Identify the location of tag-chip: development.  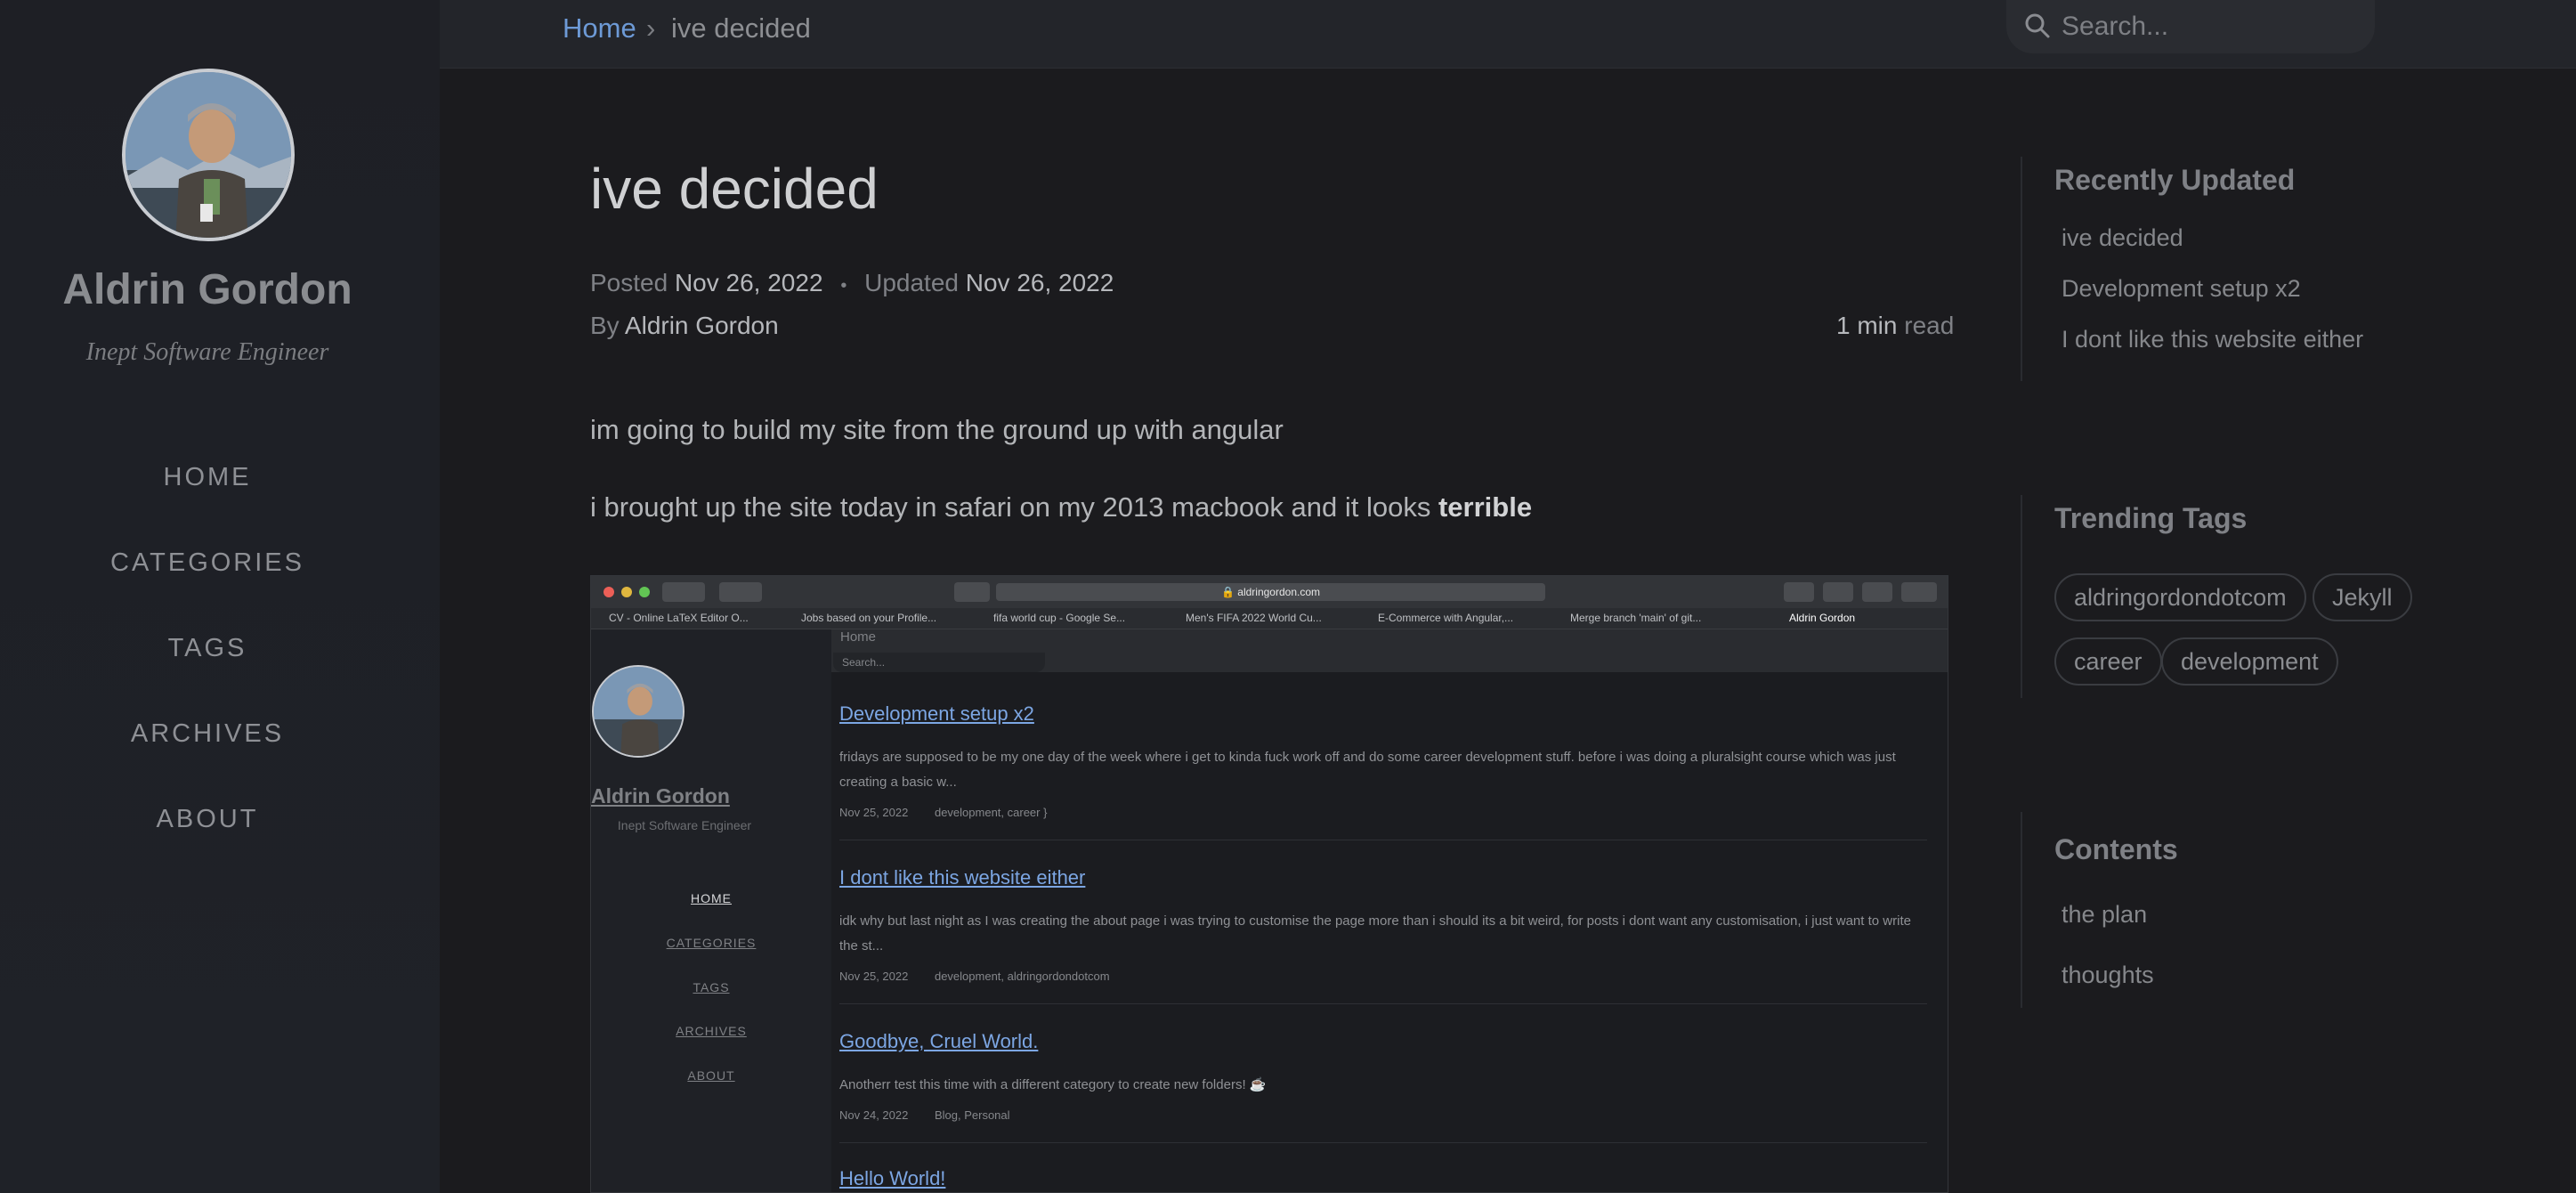
(2249, 661).